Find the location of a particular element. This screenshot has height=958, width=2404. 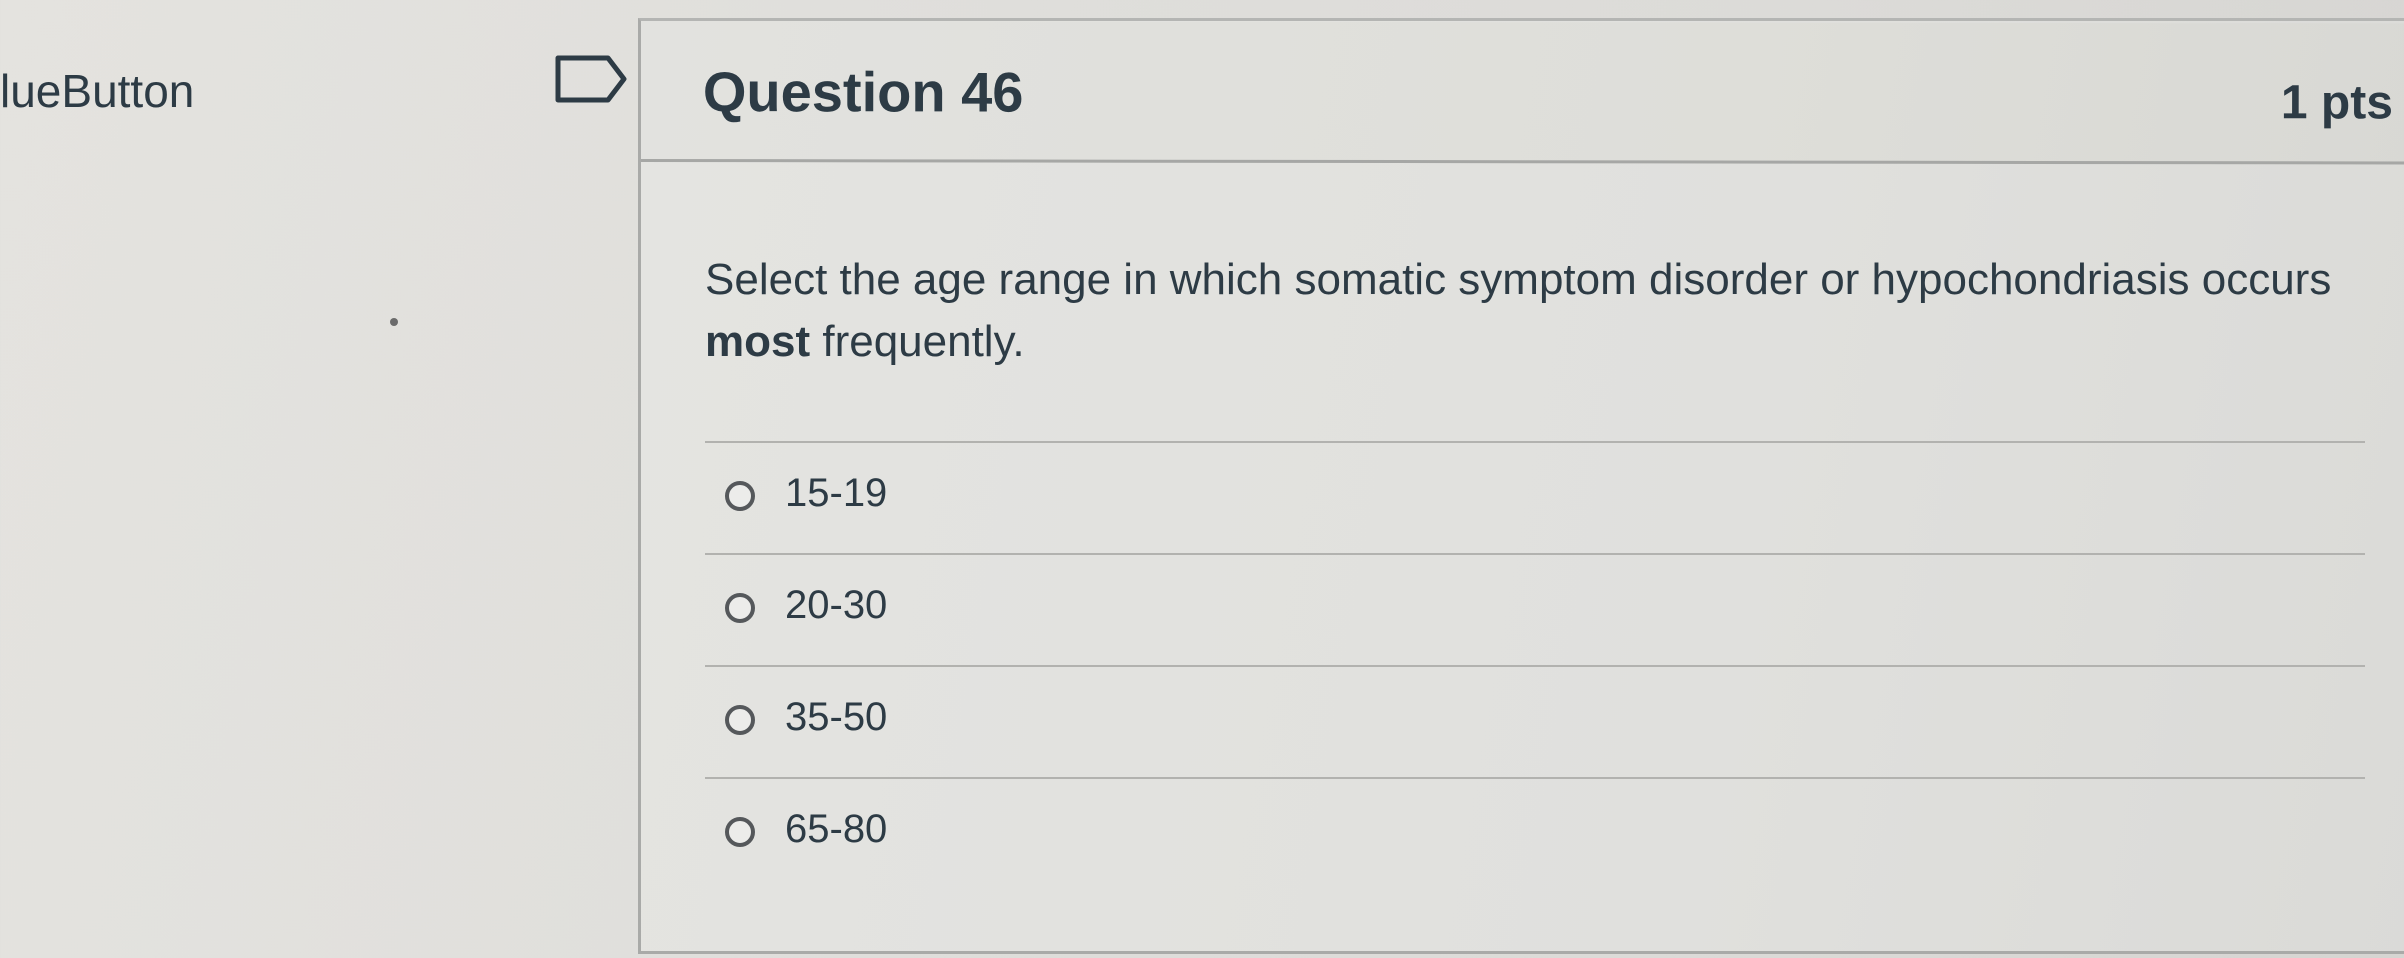

answer-option: 15-19 is located at coordinates (1535, 497).